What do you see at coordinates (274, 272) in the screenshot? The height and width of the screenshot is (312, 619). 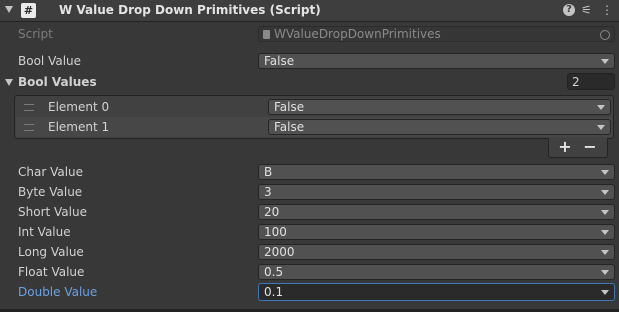 I see `float-value-selected: 0.5` at bounding box center [274, 272].